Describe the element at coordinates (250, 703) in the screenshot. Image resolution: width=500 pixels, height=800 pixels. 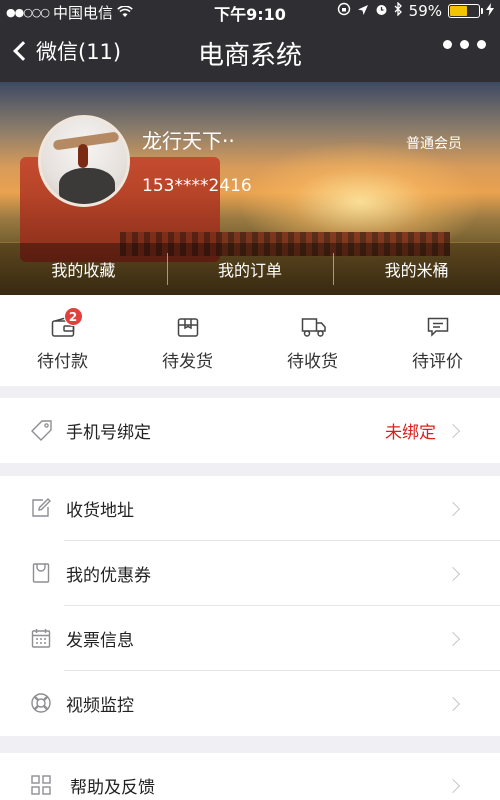
I see `menu-item-video-monitor: 视频监控` at that location.